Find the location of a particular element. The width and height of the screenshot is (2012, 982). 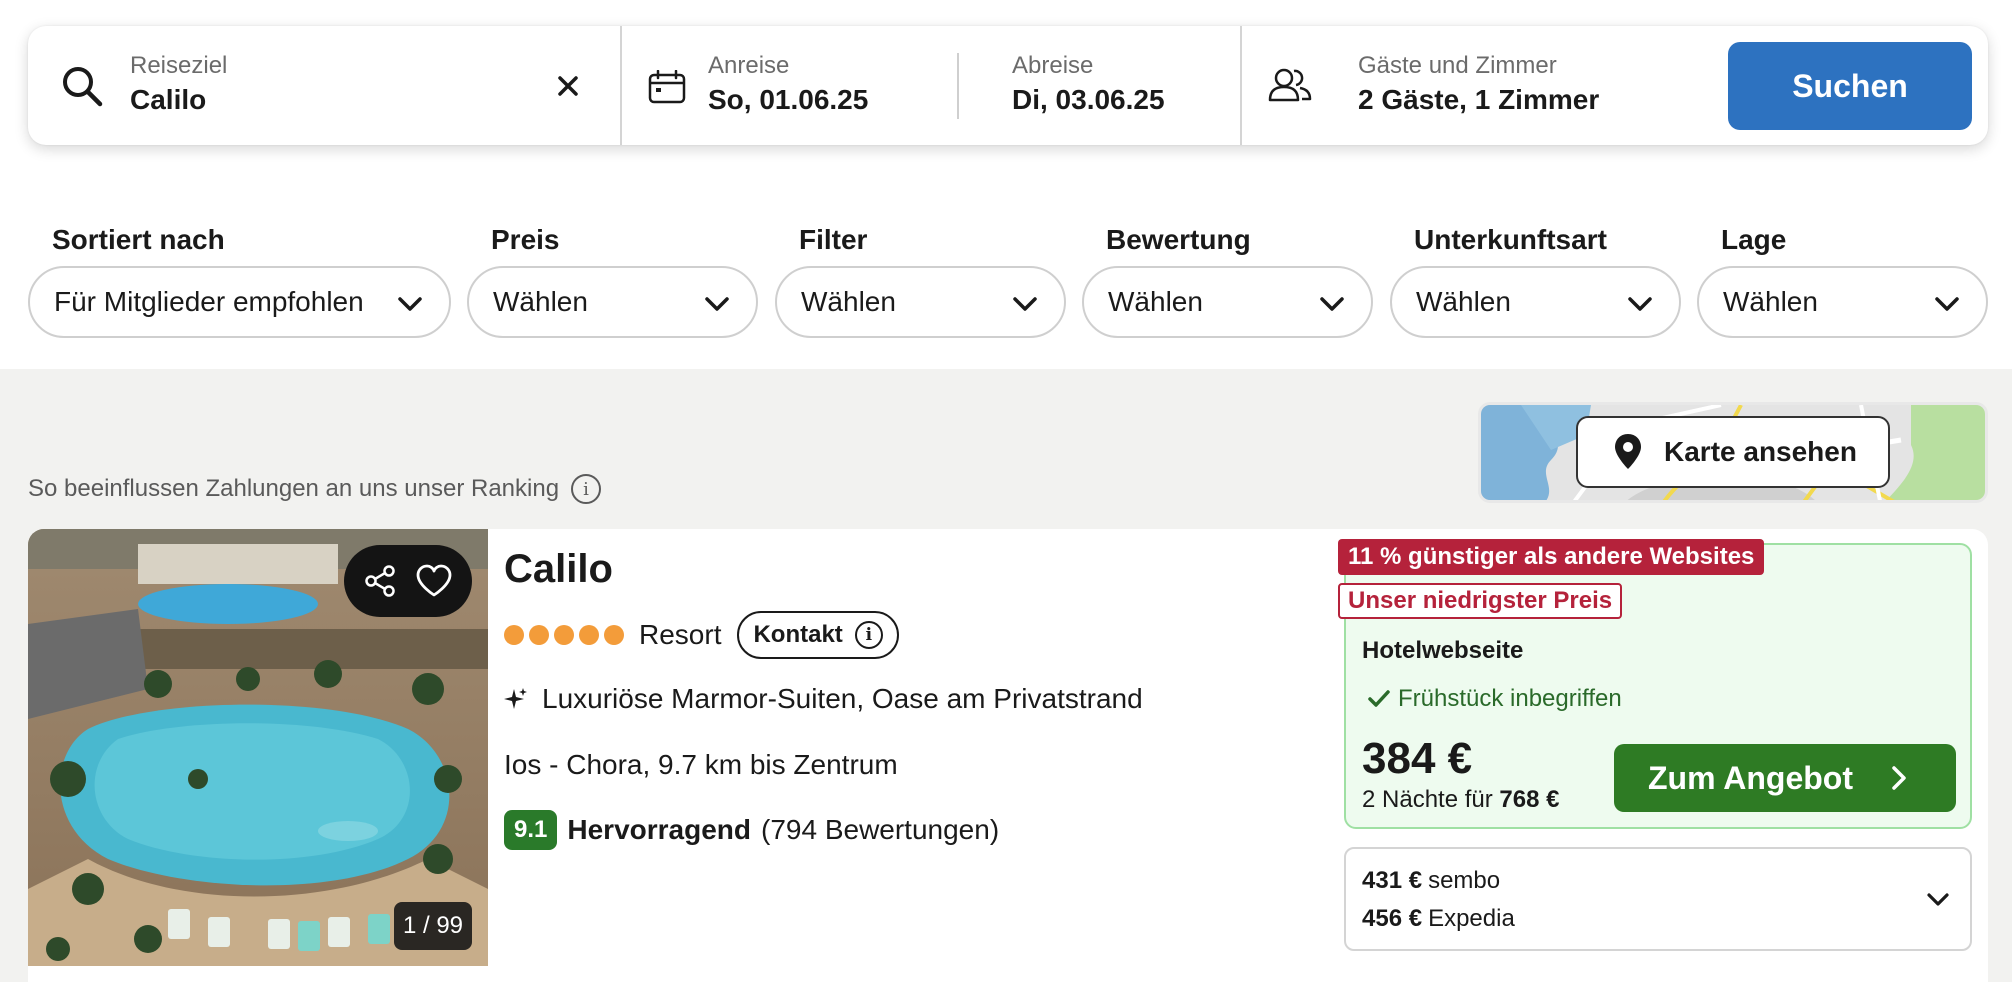

guests-icon is located at coordinates (1290, 85).